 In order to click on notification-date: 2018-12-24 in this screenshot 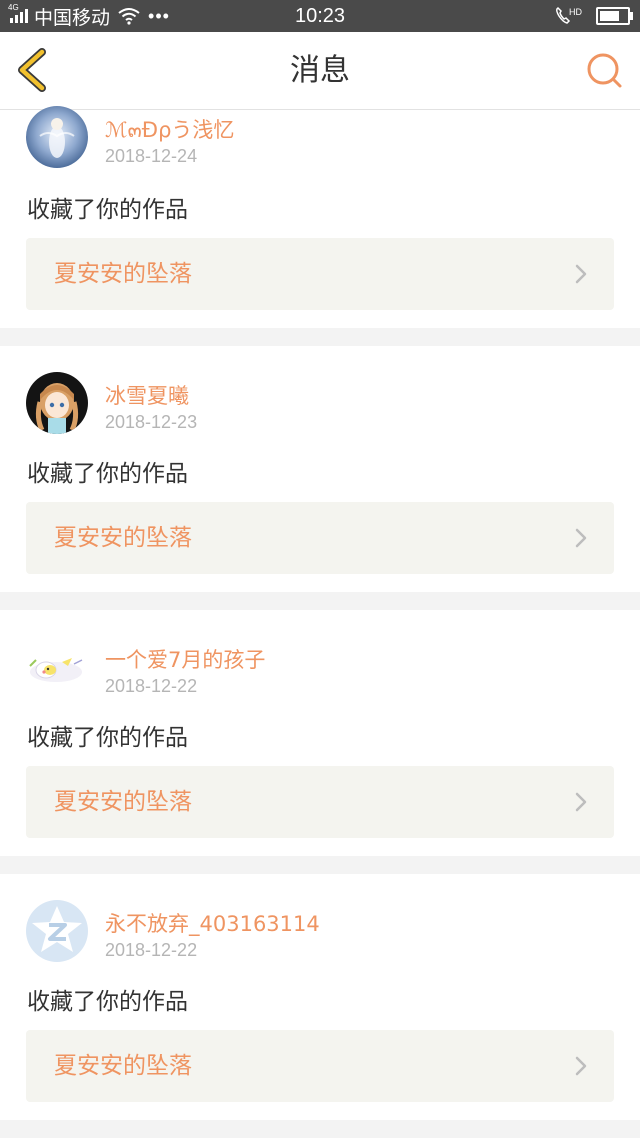, I will do `click(151, 156)`.